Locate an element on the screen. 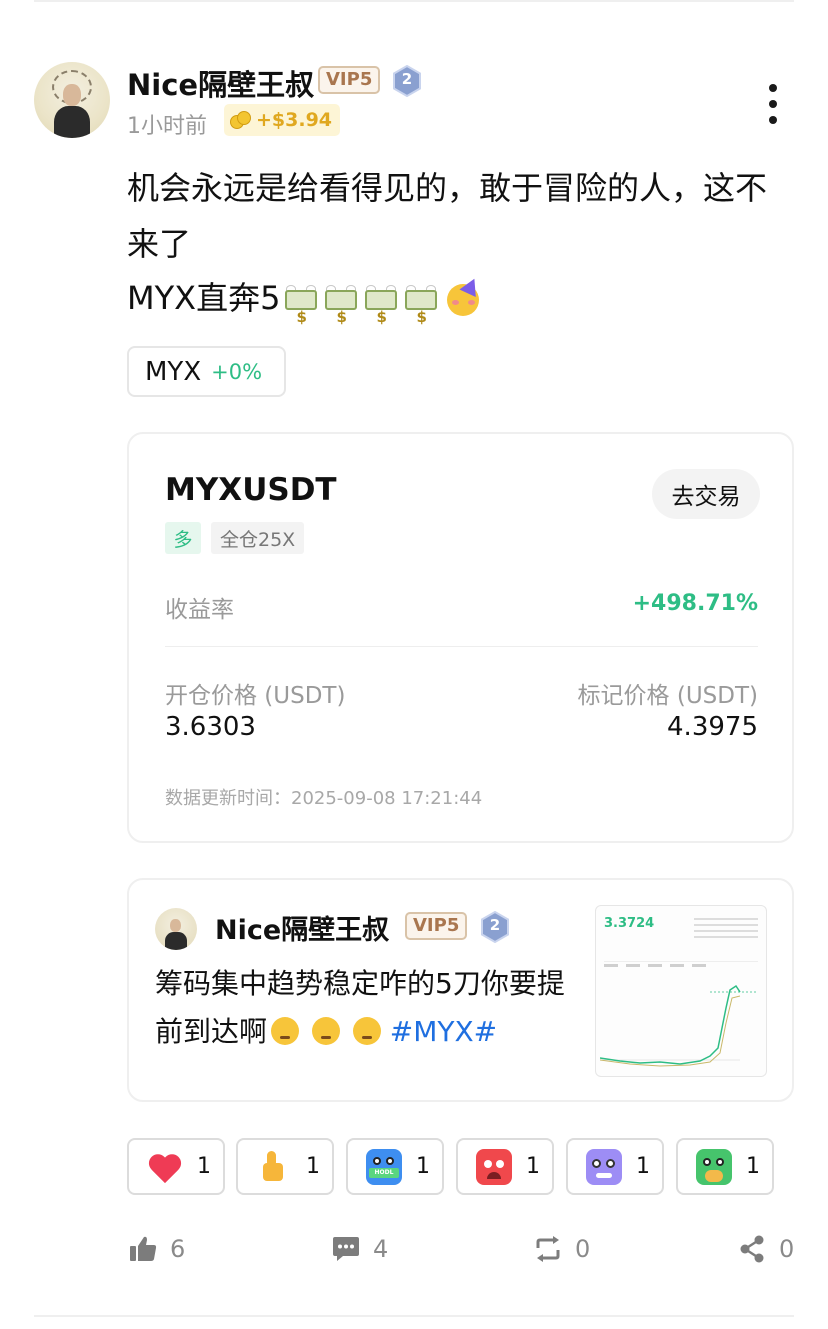 The image size is (828, 1329). reward-badge: +$3.94 is located at coordinates (282, 120).